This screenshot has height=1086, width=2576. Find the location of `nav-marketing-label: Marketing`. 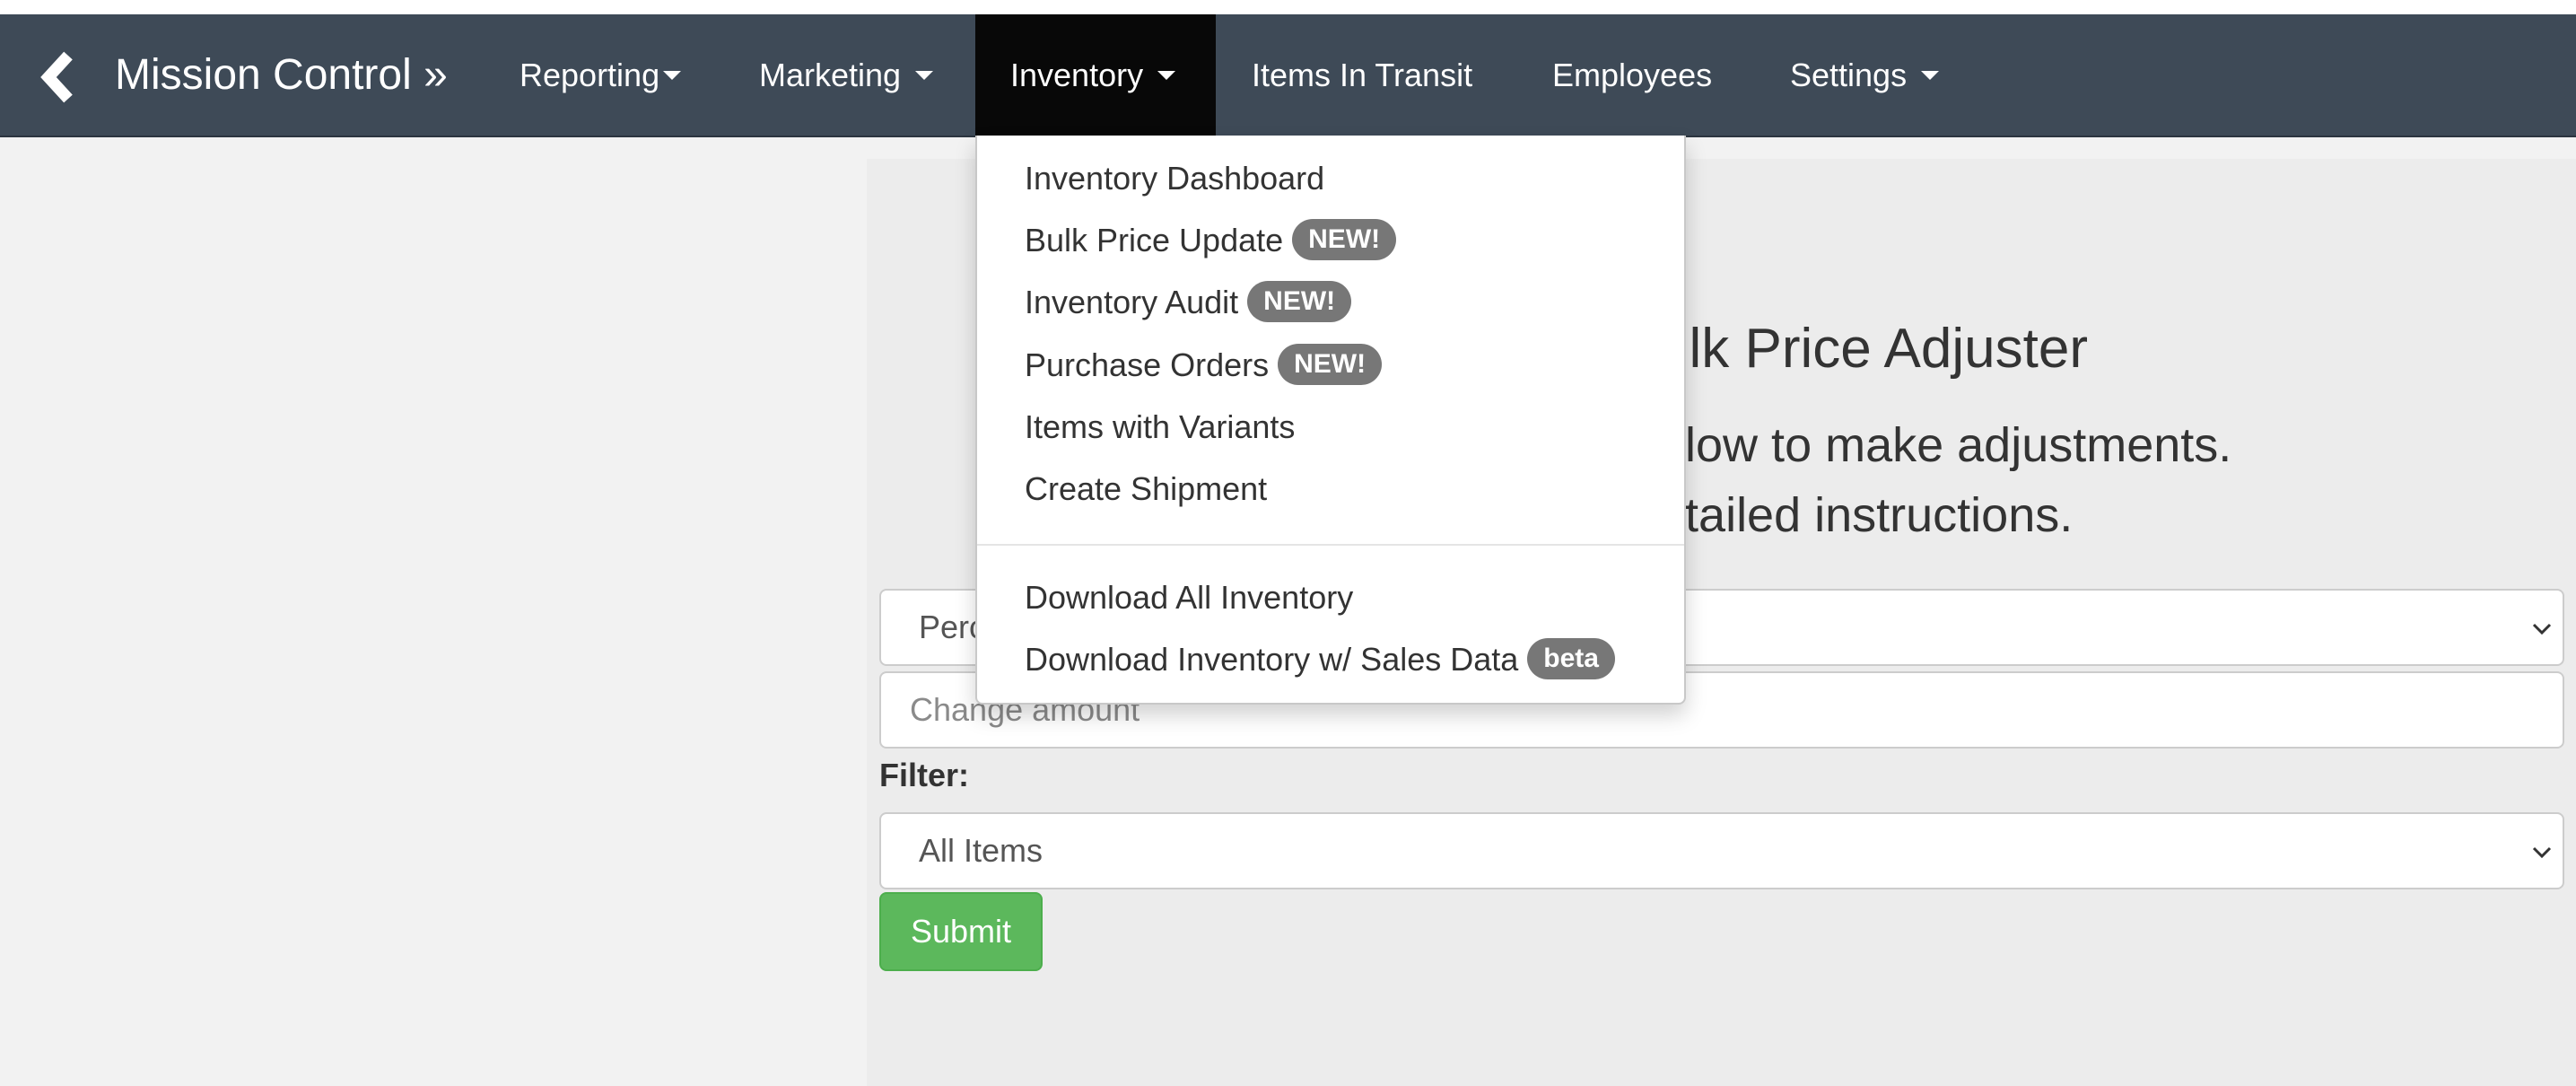

nav-marketing-label: Marketing is located at coordinates (831, 75).